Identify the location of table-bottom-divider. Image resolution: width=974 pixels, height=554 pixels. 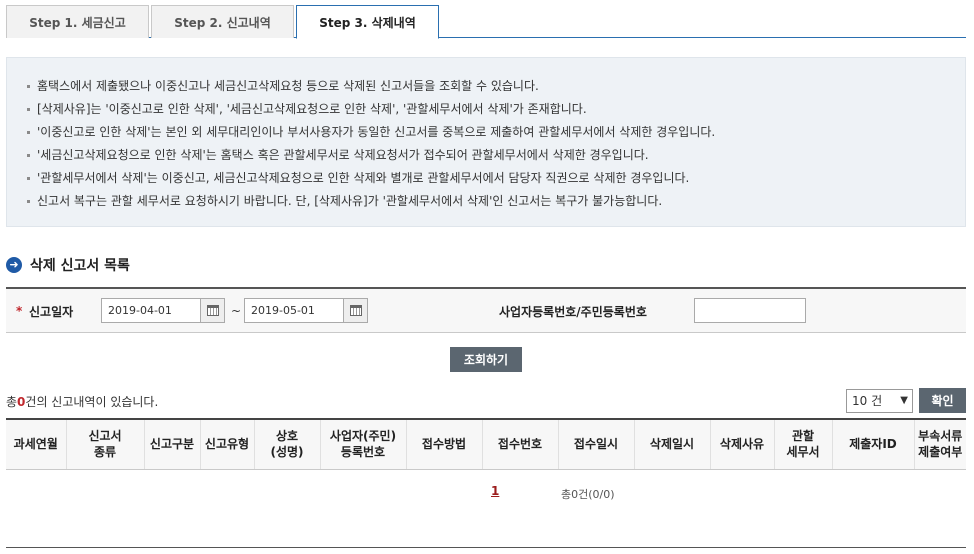
(486, 547).